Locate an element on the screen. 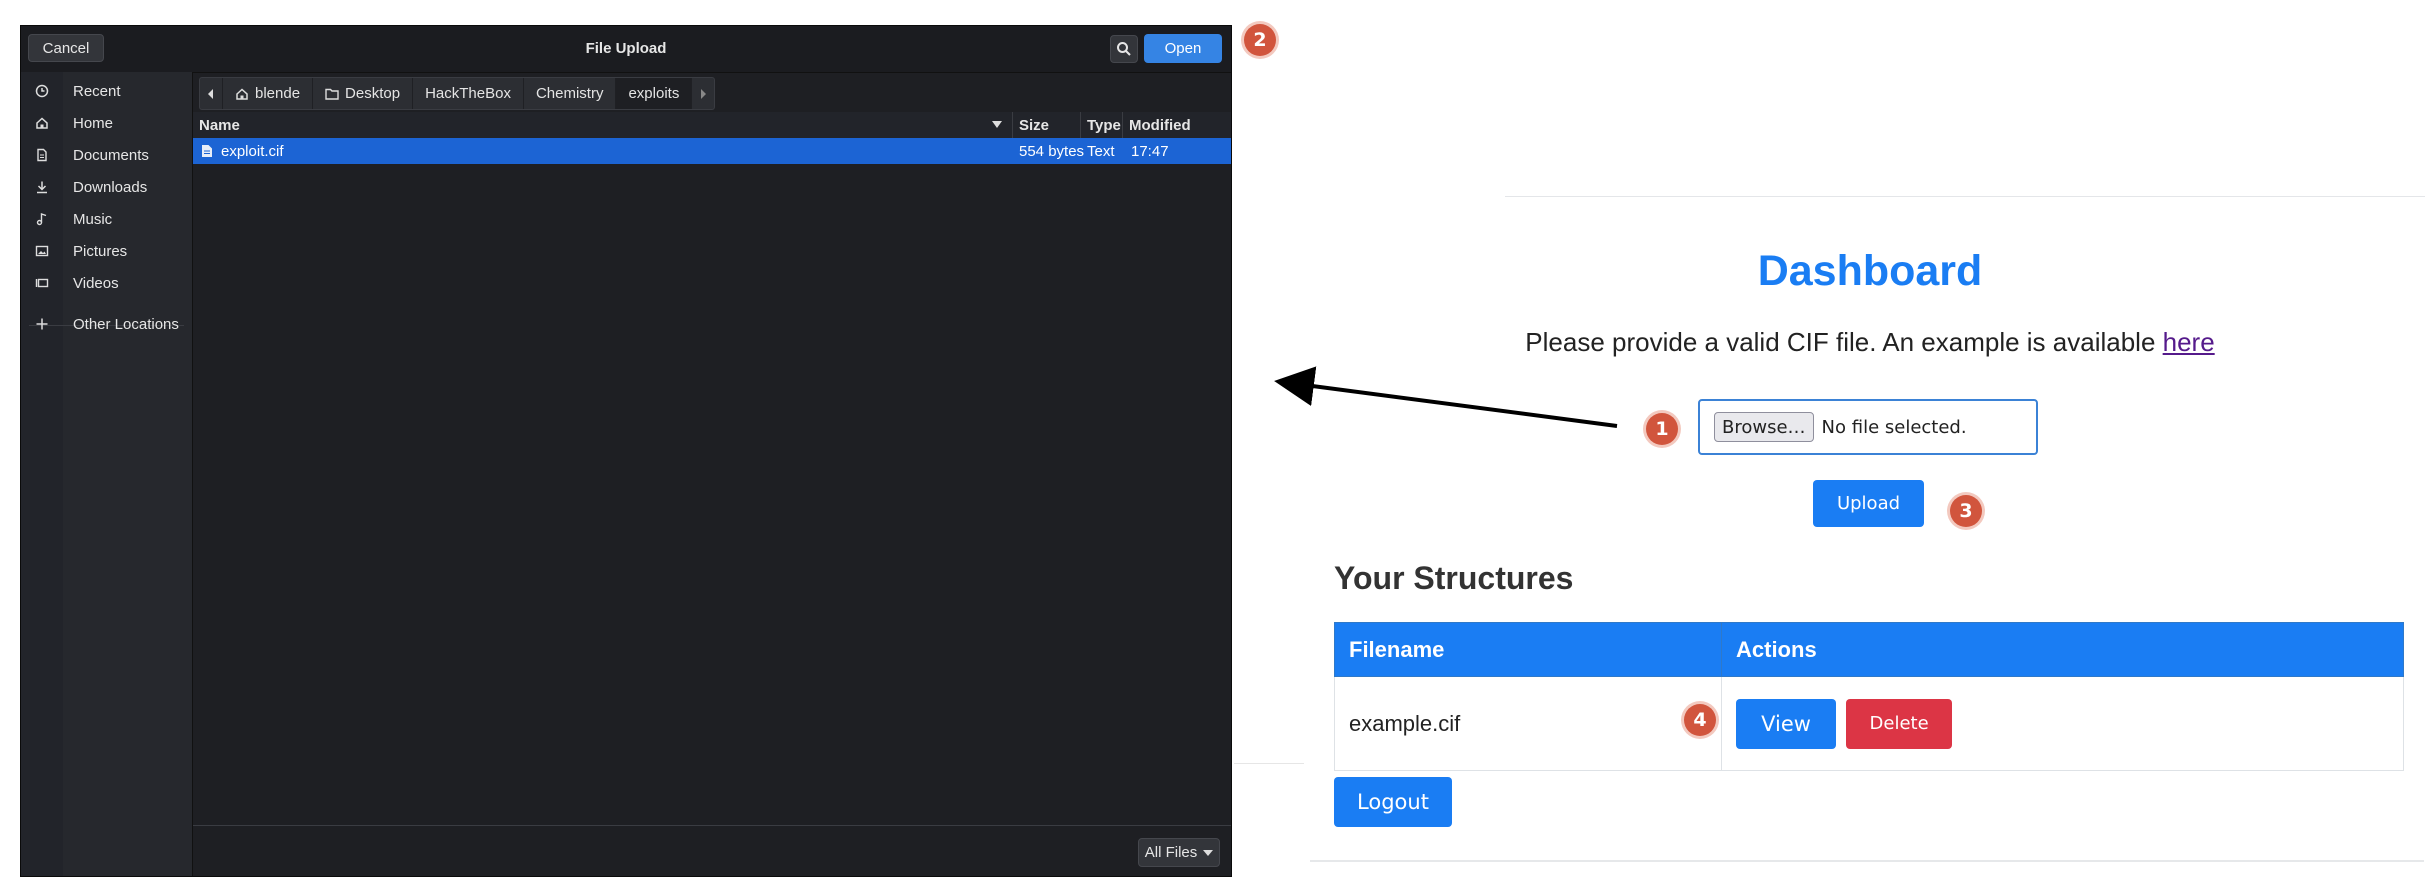 The width and height of the screenshot is (2434, 882). chevron-right-icon is located at coordinates (704, 93).